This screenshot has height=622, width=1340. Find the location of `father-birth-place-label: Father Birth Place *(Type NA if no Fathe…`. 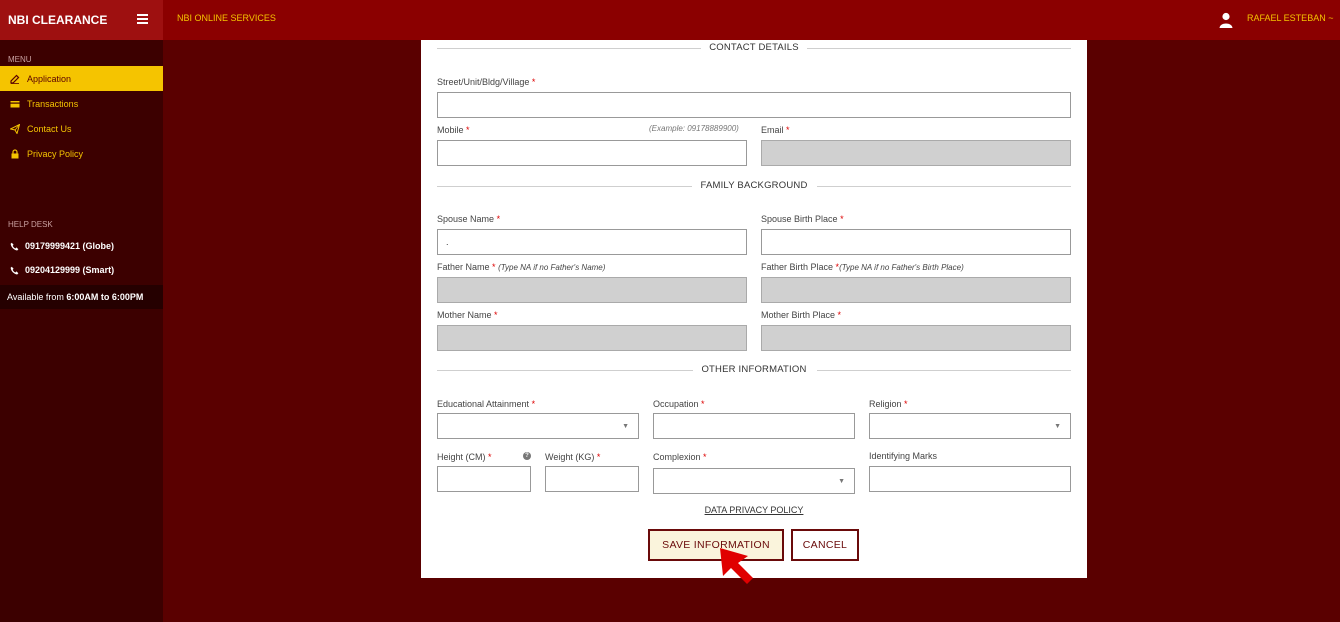

father-birth-place-label: Father Birth Place *(Type NA if no Fathe… is located at coordinates (862, 267).